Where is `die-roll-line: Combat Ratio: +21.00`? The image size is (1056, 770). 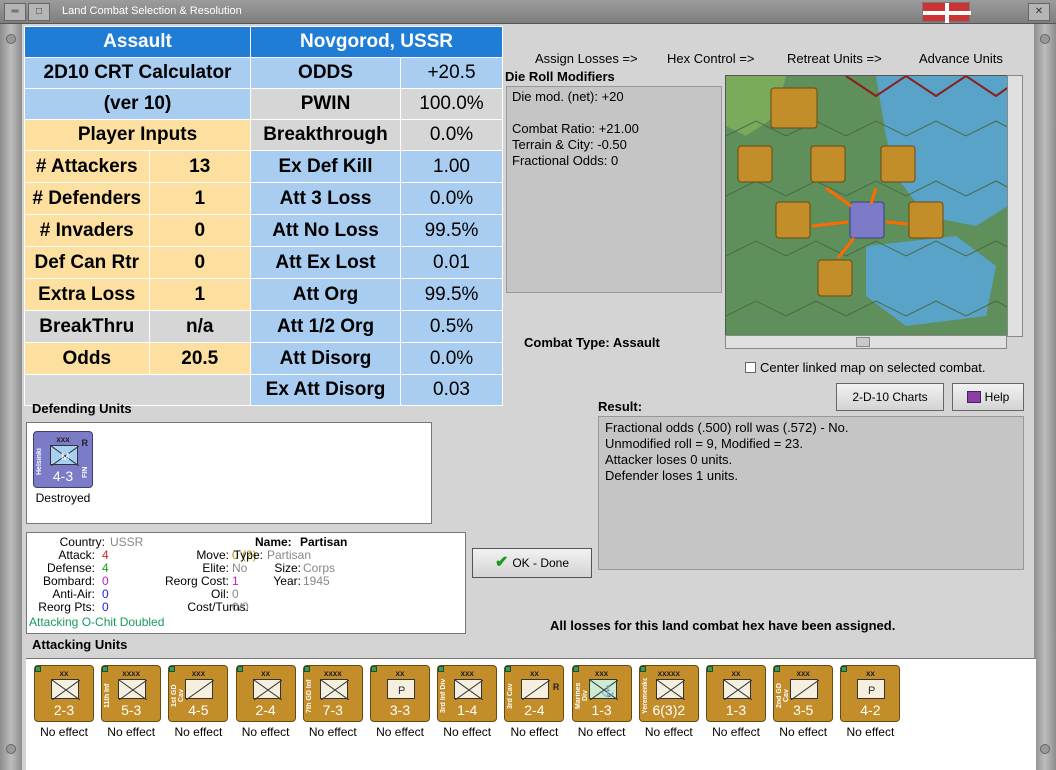
die-roll-line: Combat Ratio: +21.00 is located at coordinates (575, 128).